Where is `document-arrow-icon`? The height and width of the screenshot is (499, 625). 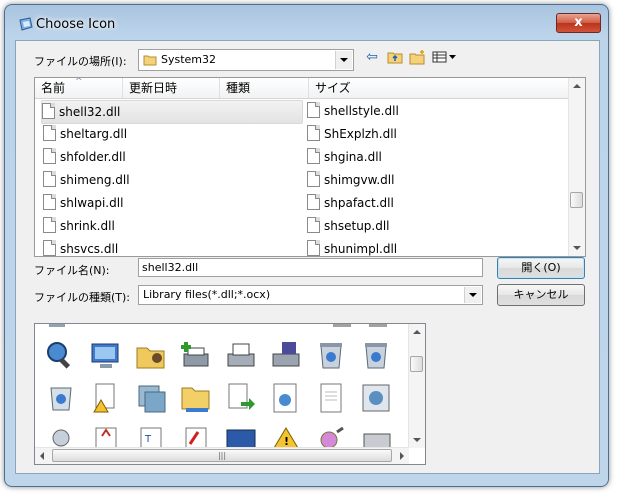
document-arrow-icon is located at coordinates (241, 396).